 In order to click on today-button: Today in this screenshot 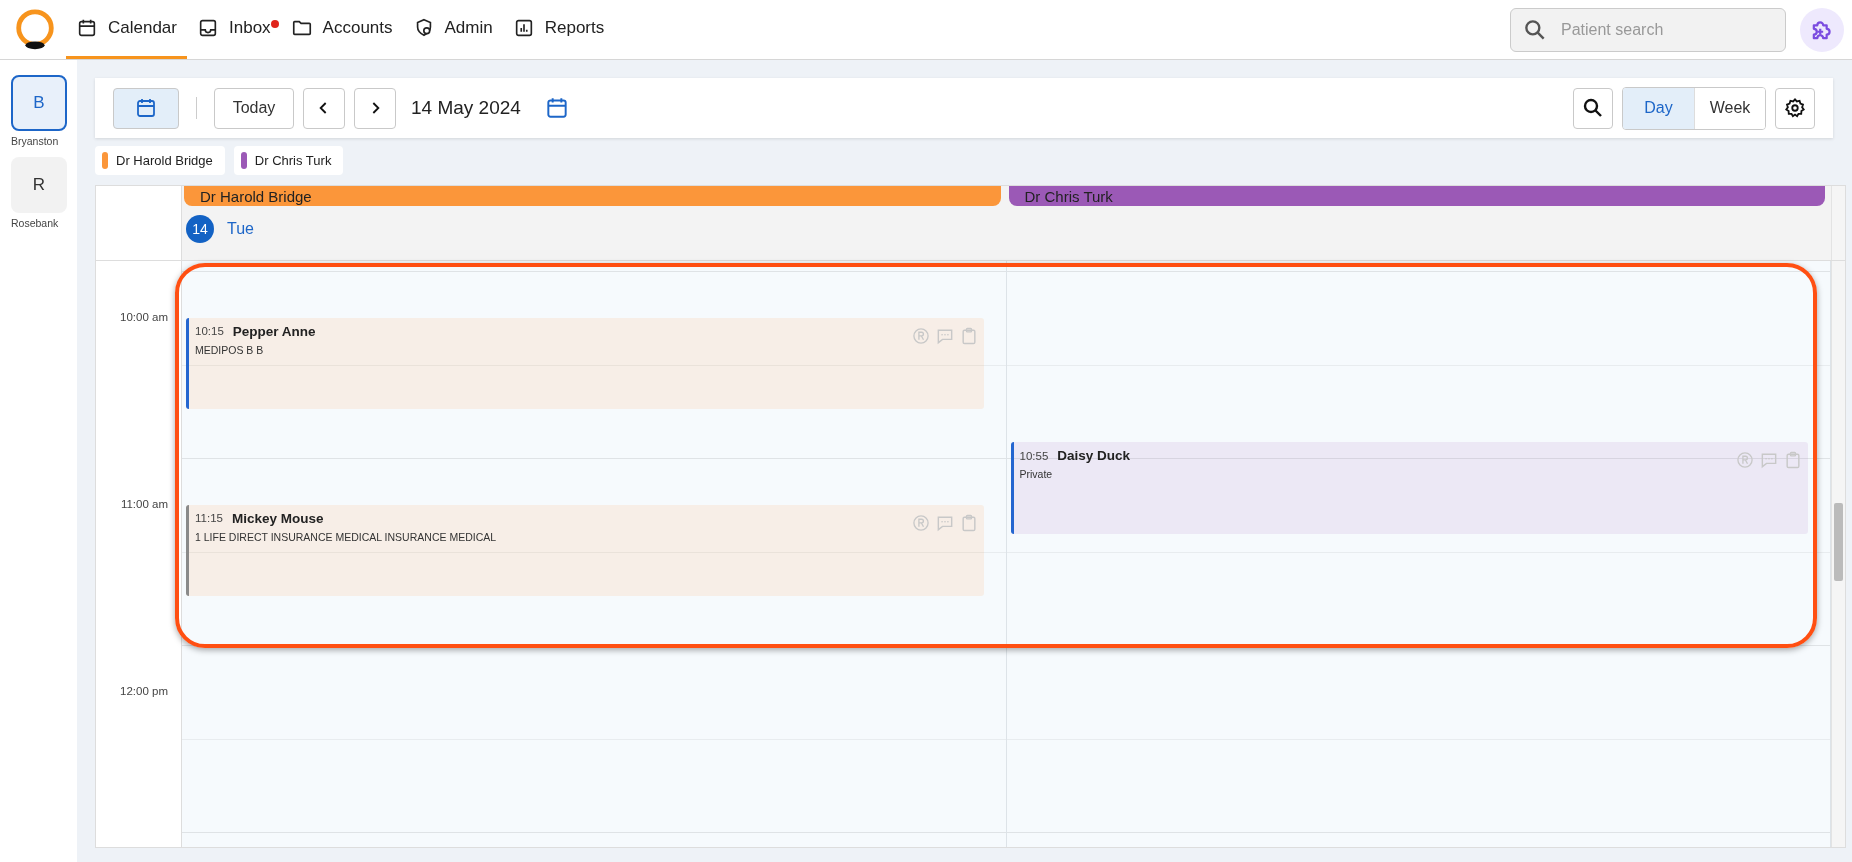, I will do `click(254, 108)`.